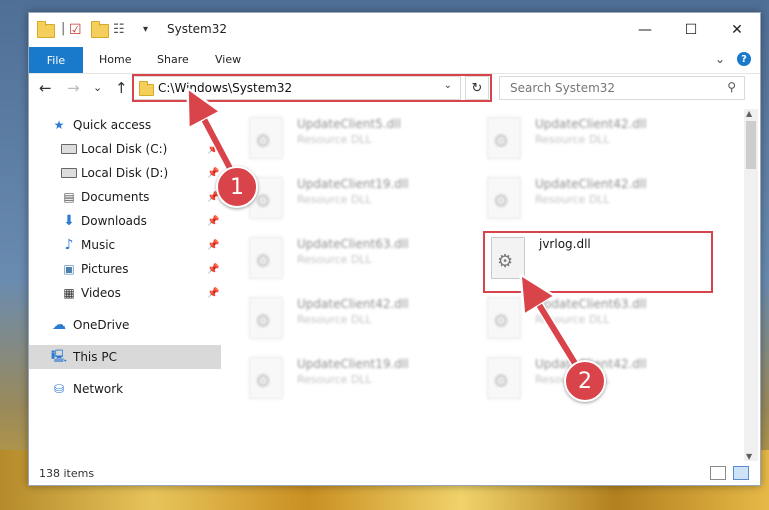 This screenshot has height=510, width=769. I want to click on minimize-button: —, so click(645, 30).